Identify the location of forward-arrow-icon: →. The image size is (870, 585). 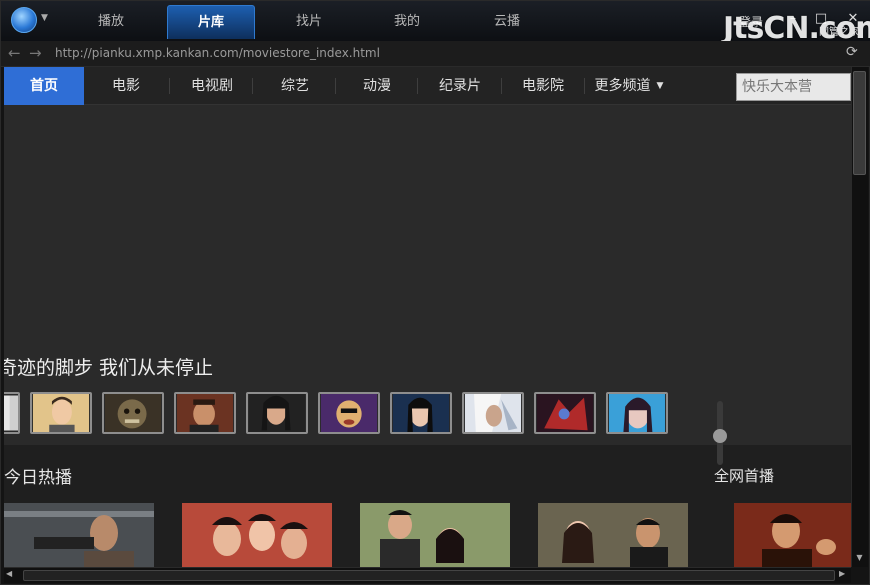
(35, 53).